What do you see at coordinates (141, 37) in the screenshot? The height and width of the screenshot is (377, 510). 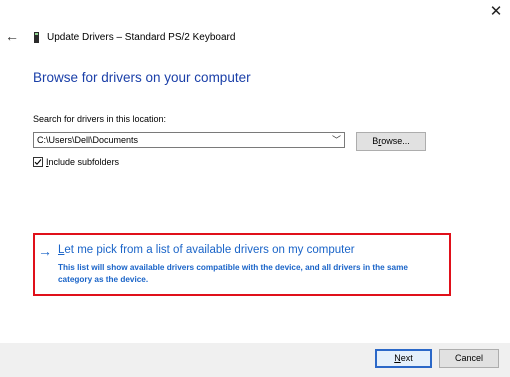 I see `window-title: Update Drivers – Standard PS/2 Keyboard` at bounding box center [141, 37].